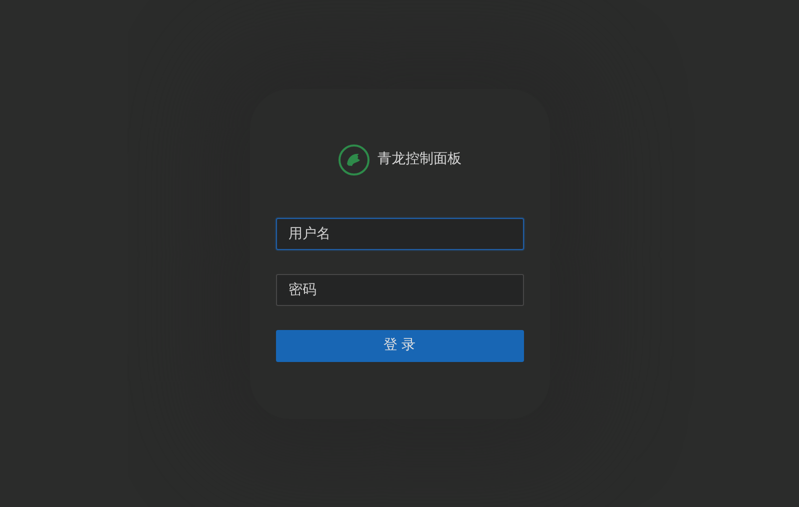 This screenshot has height=507, width=799. Describe the element at coordinates (400, 346) in the screenshot. I see `login-button: 登 录` at that location.